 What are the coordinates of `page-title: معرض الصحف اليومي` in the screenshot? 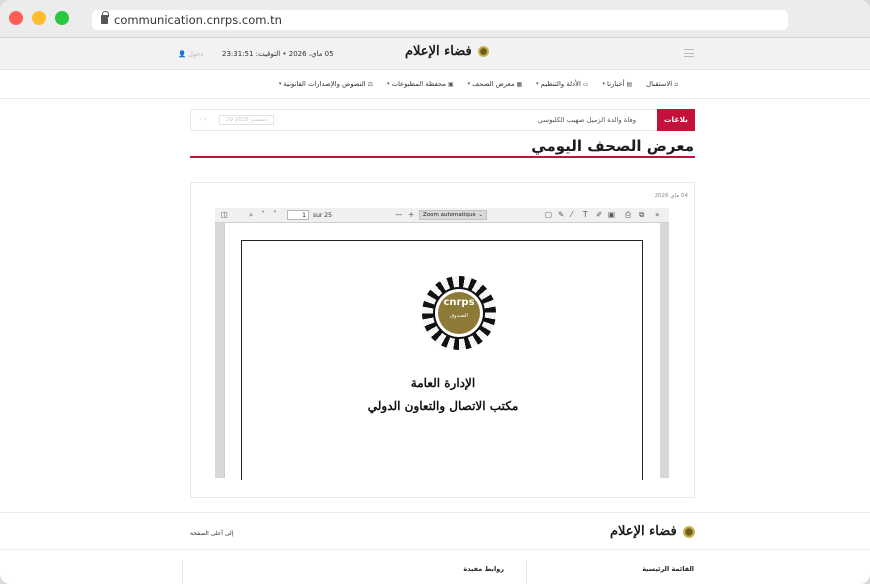 It's located at (612, 146).